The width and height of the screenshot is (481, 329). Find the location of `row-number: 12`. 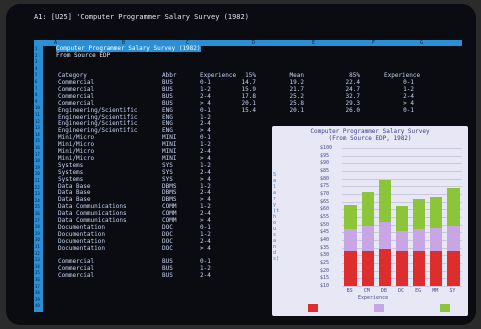

row-number: 12 is located at coordinates (37, 121).